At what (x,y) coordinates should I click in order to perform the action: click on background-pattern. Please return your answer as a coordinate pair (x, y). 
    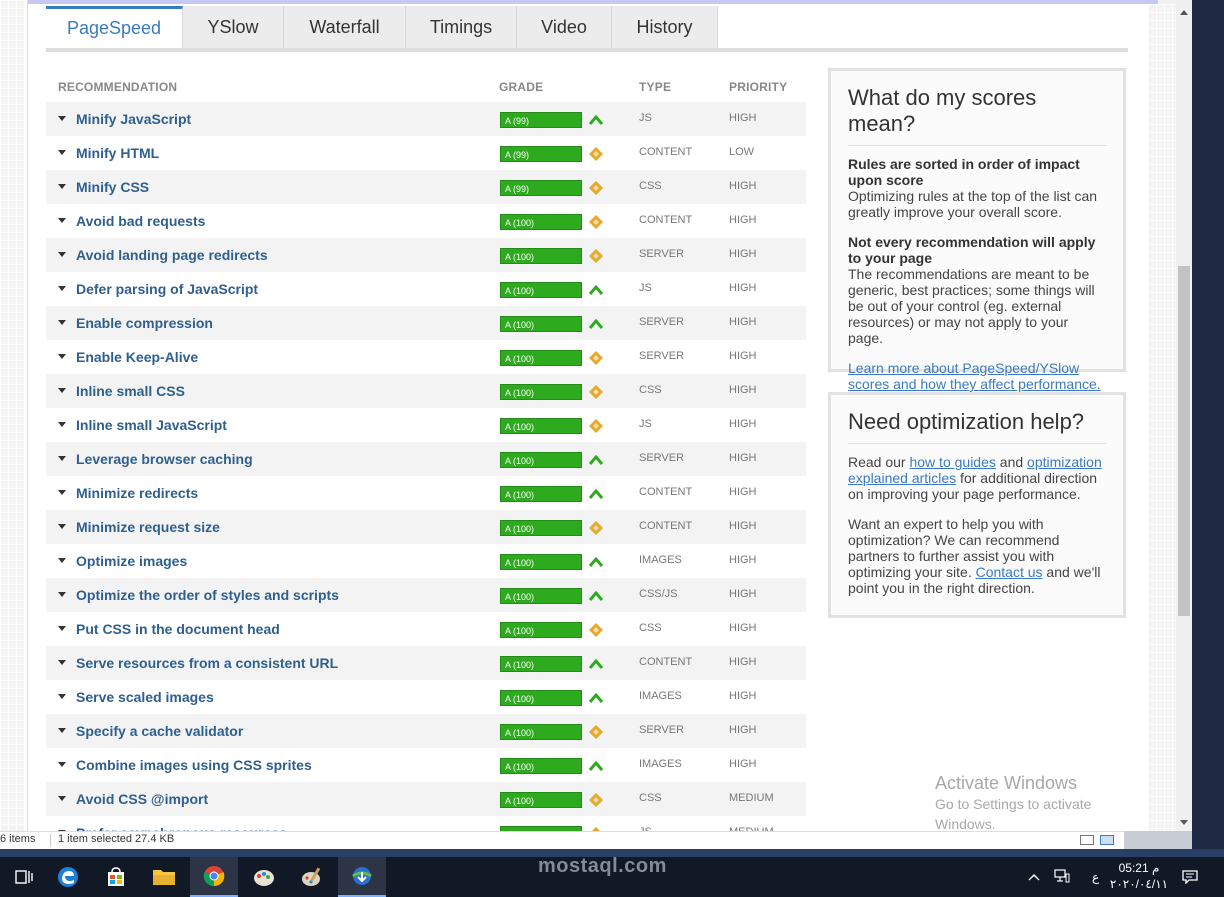
    Looking at the image, I should click on (12, 415).